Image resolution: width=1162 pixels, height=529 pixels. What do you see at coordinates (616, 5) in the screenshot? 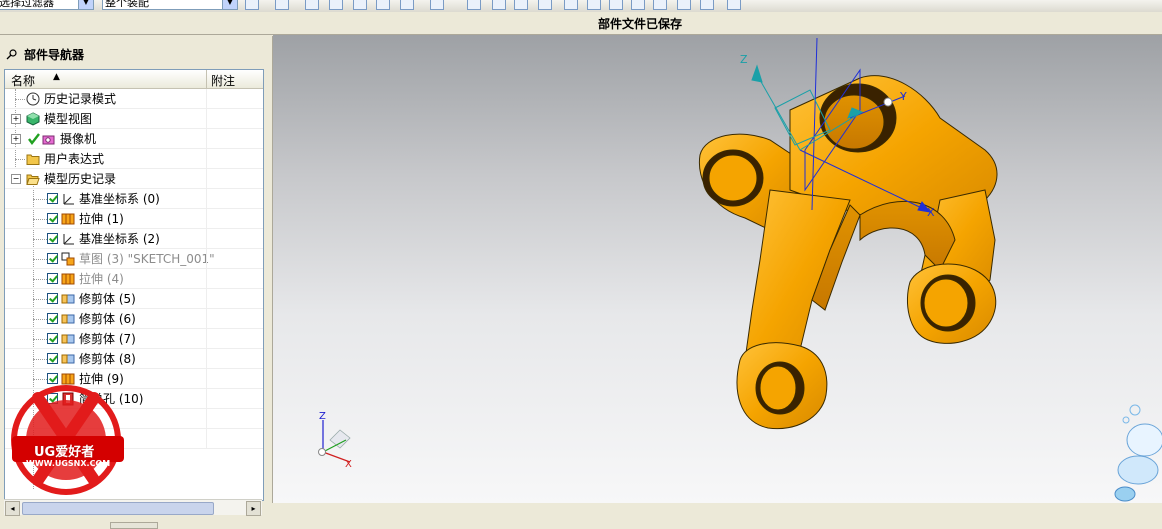
I see `center-snap-icon` at bounding box center [616, 5].